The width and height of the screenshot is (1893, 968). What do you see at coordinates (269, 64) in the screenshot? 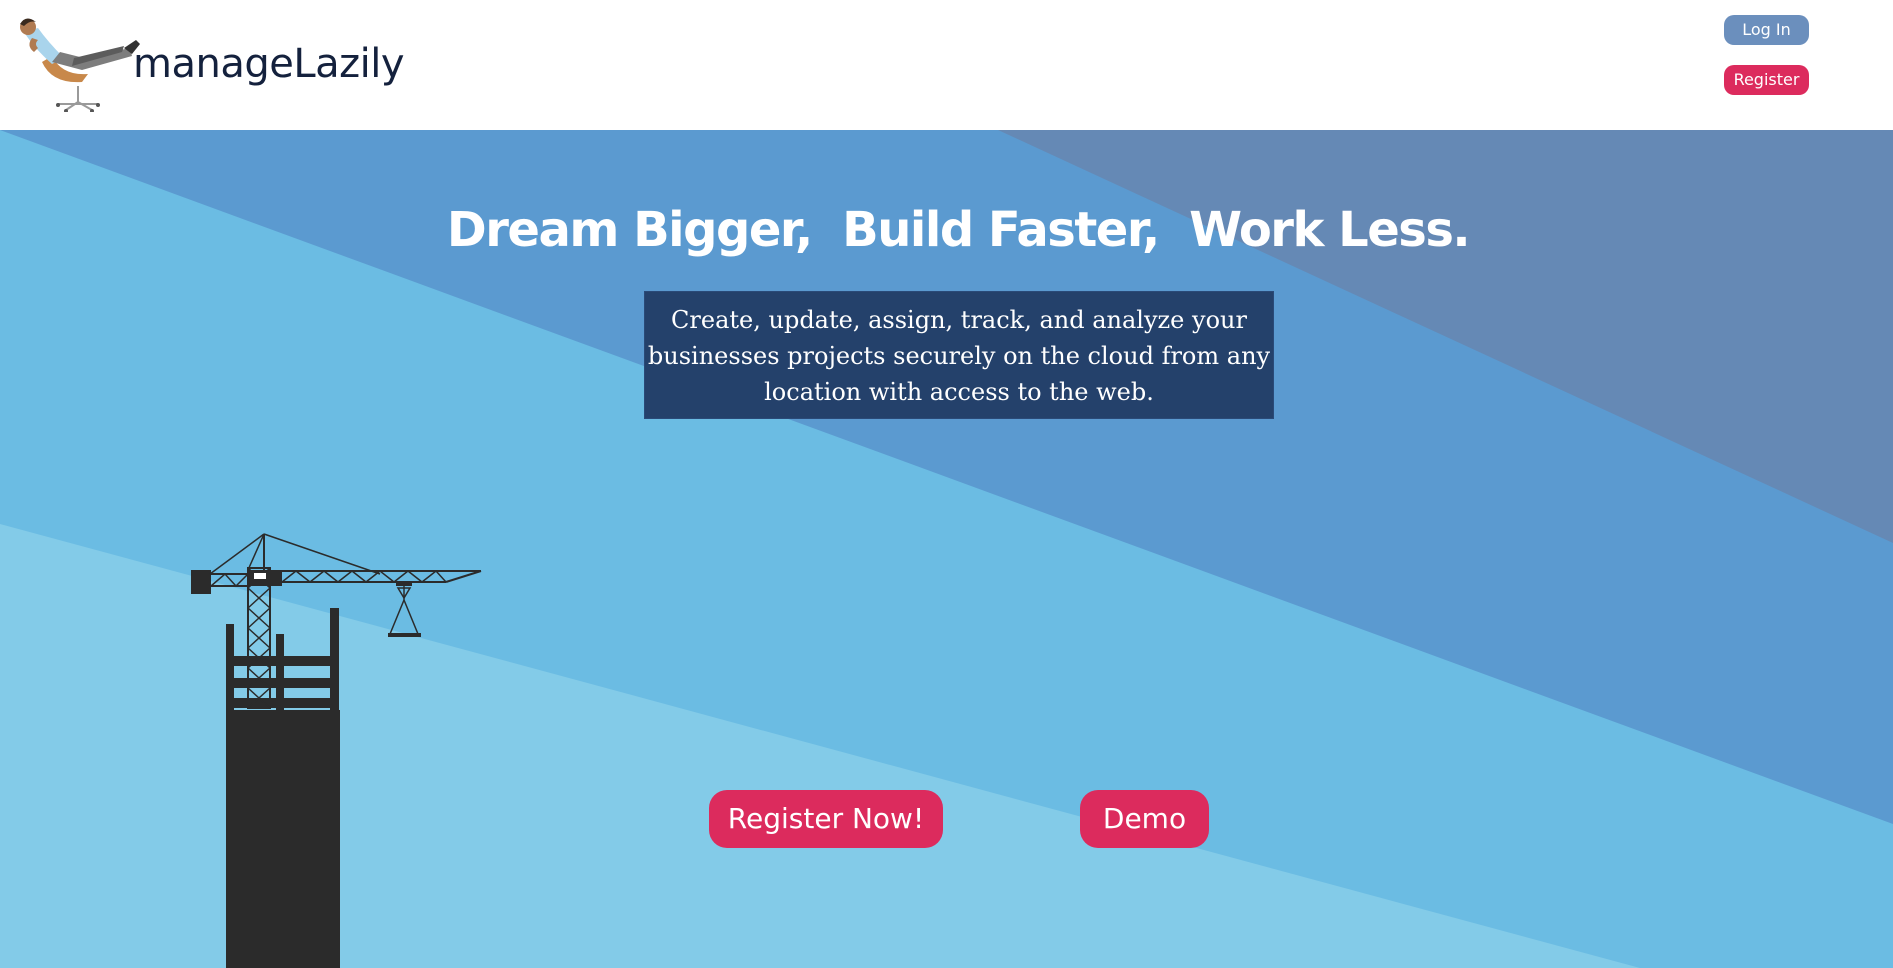
I see `brand-name: manageLazily` at bounding box center [269, 64].